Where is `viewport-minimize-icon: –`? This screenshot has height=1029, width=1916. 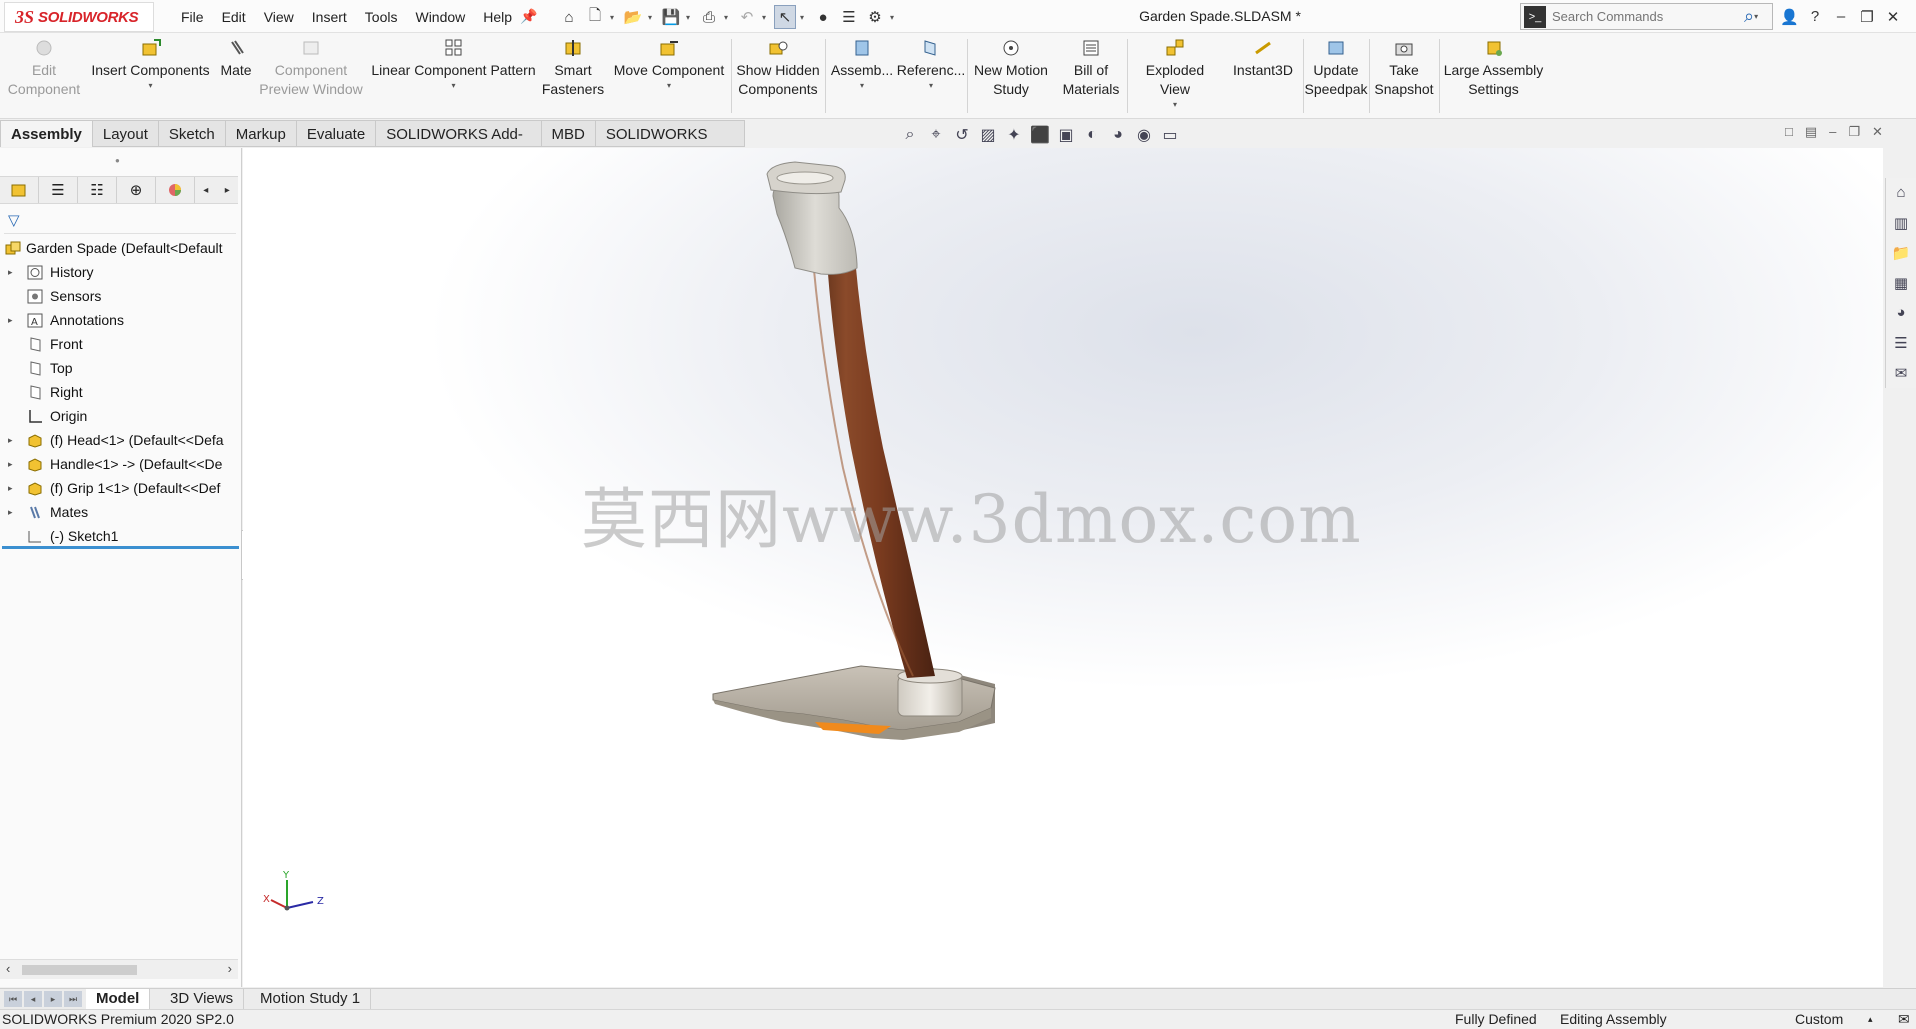 viewport-minimize-icon: – is located at coordinates (1832, 132).